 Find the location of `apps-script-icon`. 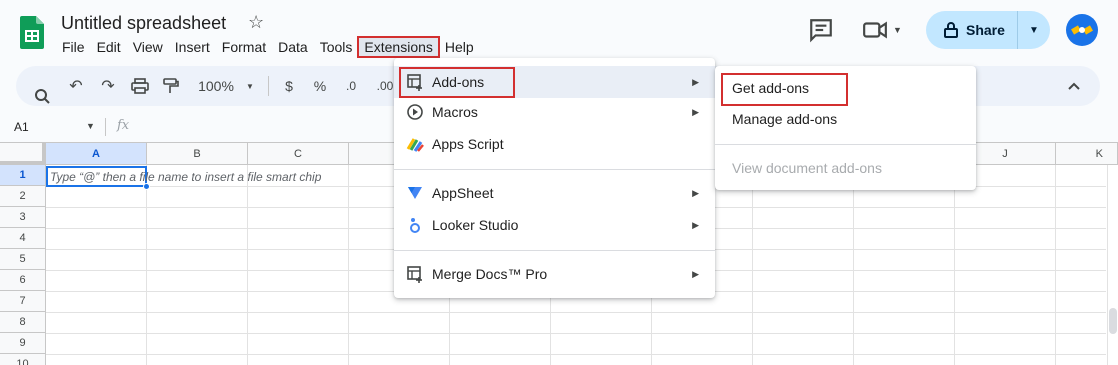

apps-script-icon is located at coordinates (415, 145).